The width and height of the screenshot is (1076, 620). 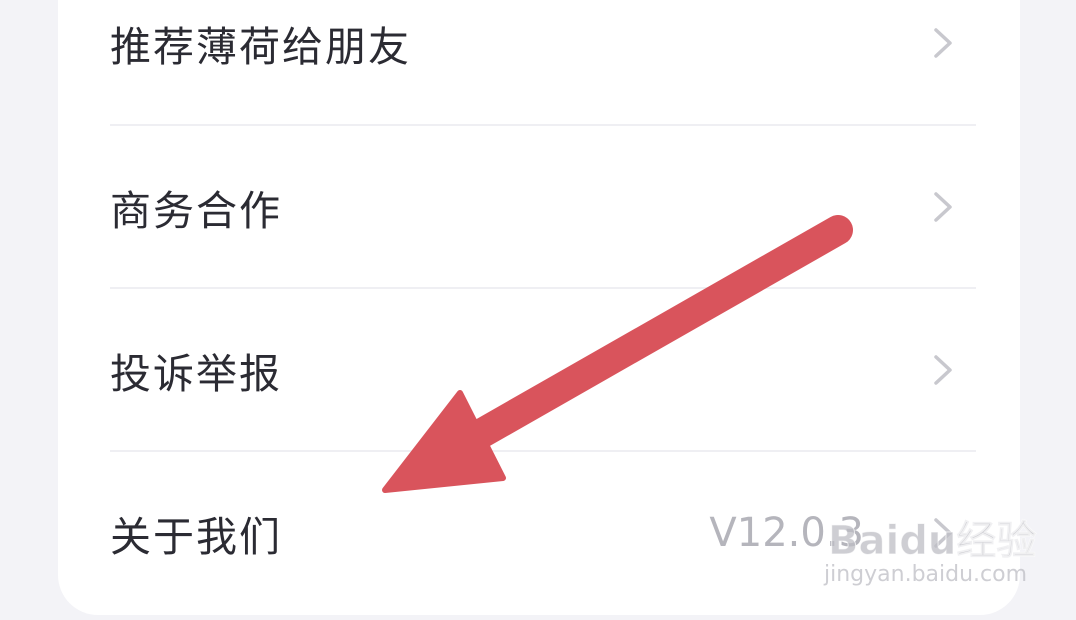 What do you see at coordinates (196, 537) in the screenshot?
I see `menu-item-label: 关于我们` at bounding box center [196, 537].